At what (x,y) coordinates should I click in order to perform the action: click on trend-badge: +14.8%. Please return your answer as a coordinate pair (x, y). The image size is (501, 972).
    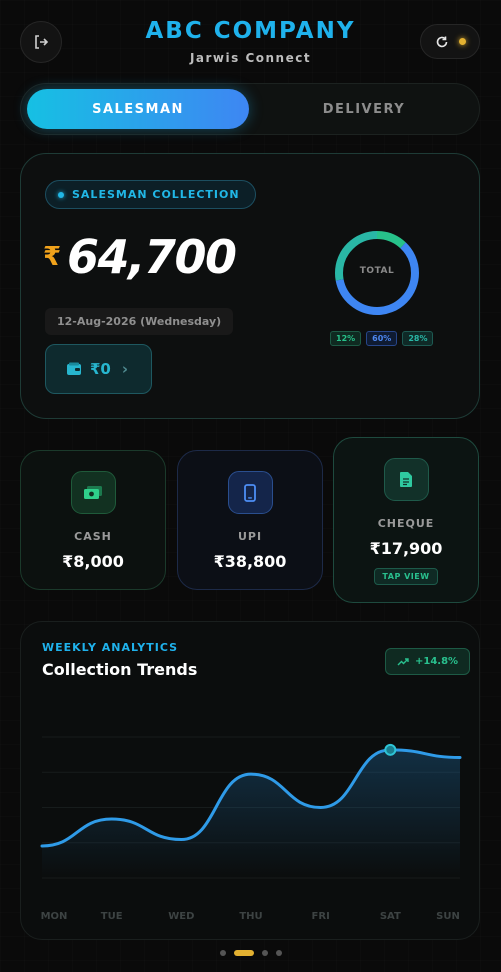
    Looking at the image, I should click on (428, 661).